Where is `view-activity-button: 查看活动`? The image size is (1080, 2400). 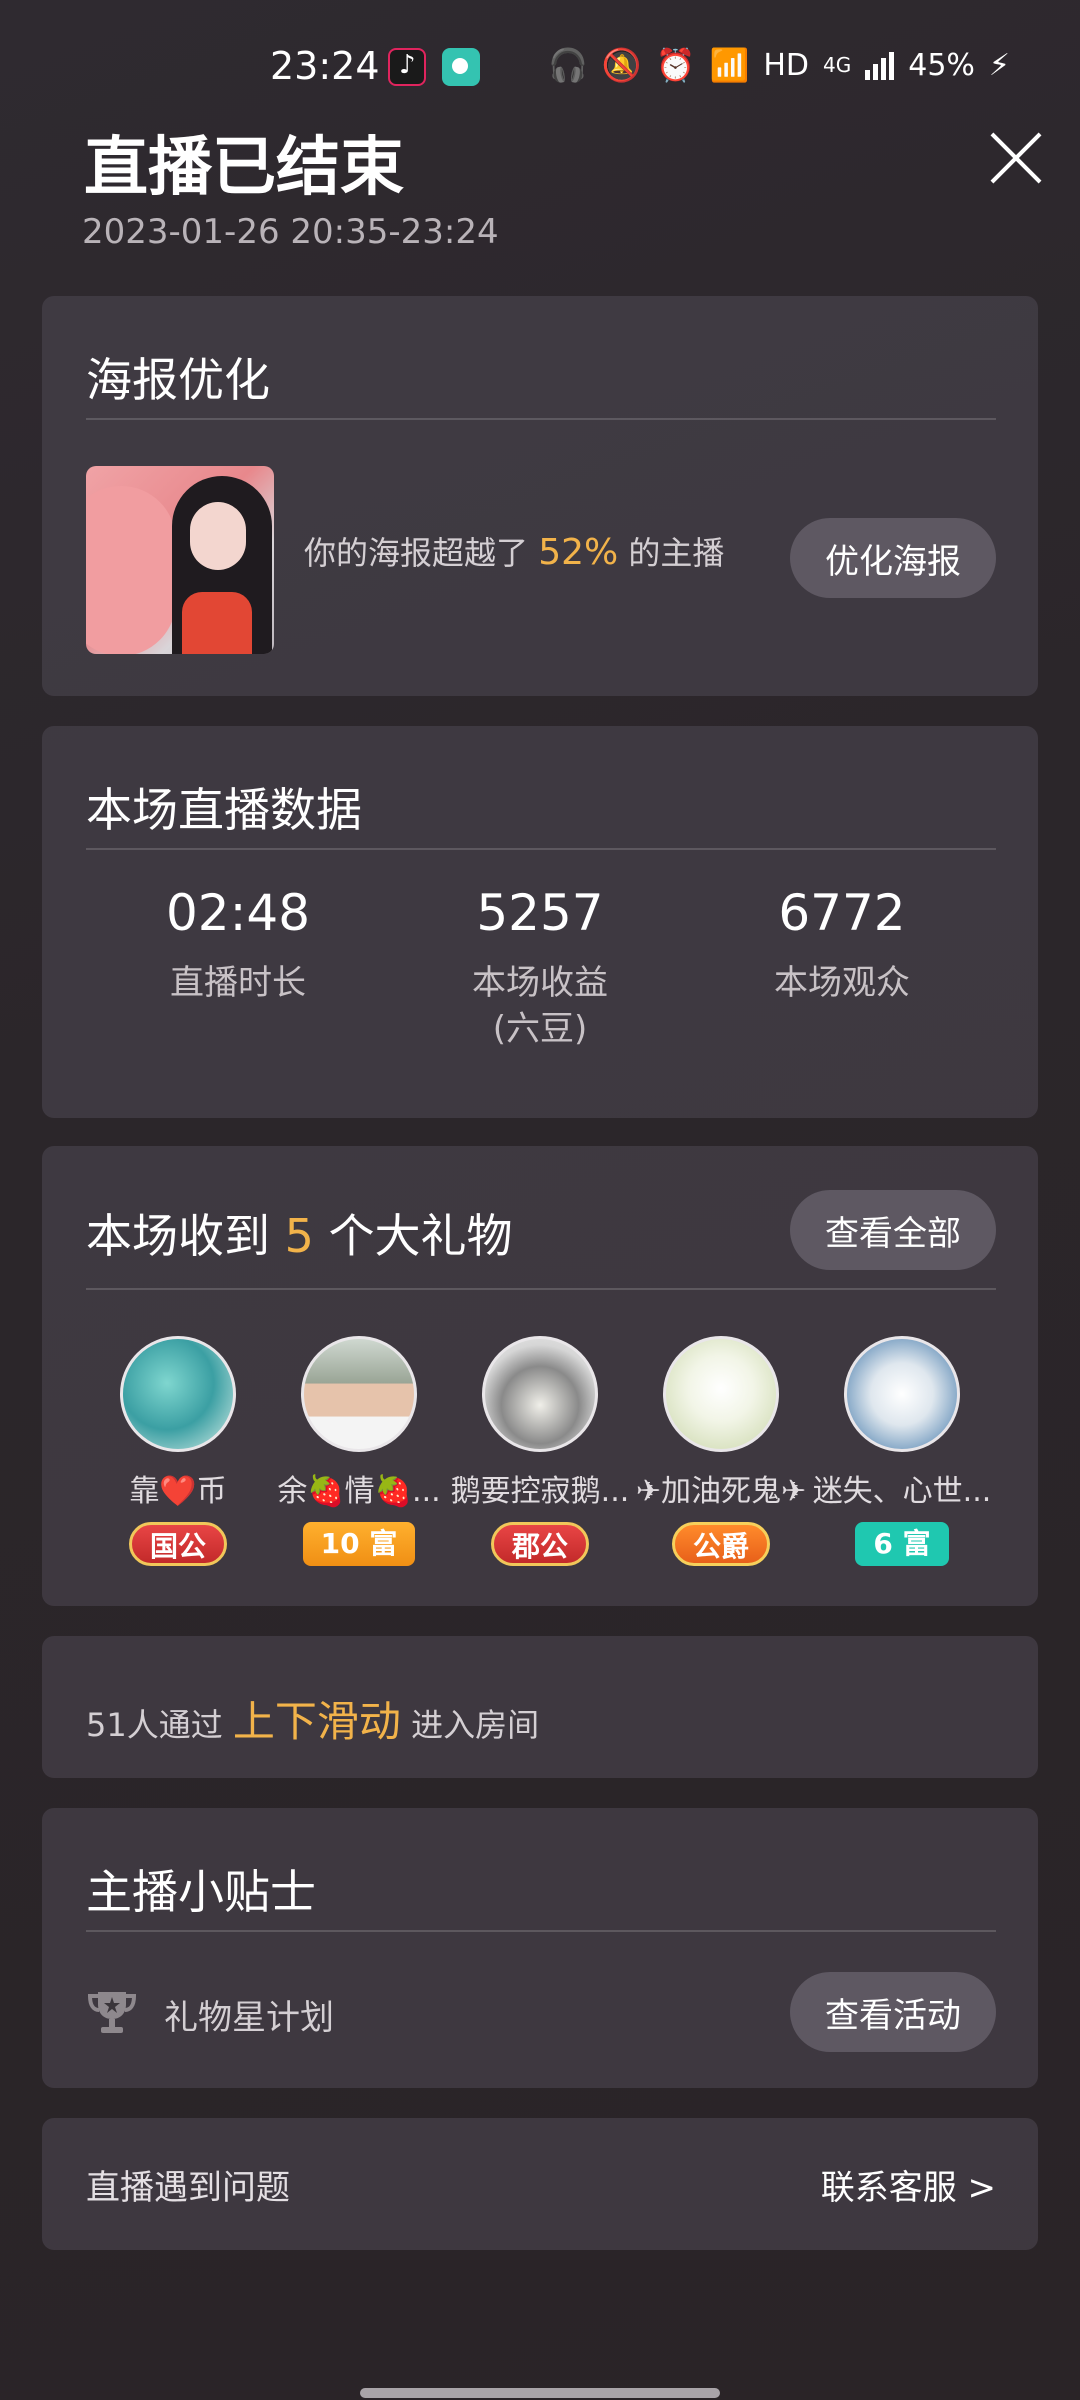
view-activity-button: 查看活动 is located at coordinates (893, 2012).